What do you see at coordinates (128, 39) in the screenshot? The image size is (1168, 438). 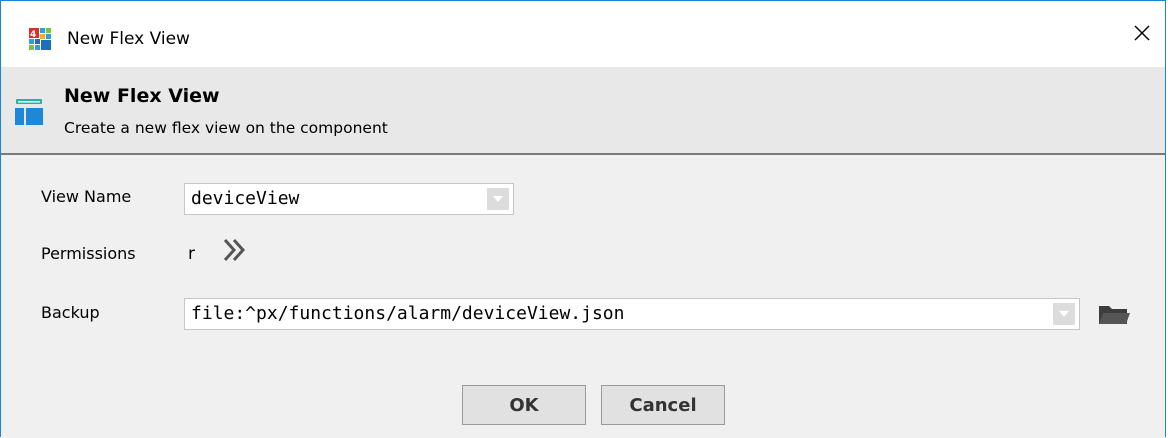 I see `window-title: New Flex View` at bounding box center [128, 39].